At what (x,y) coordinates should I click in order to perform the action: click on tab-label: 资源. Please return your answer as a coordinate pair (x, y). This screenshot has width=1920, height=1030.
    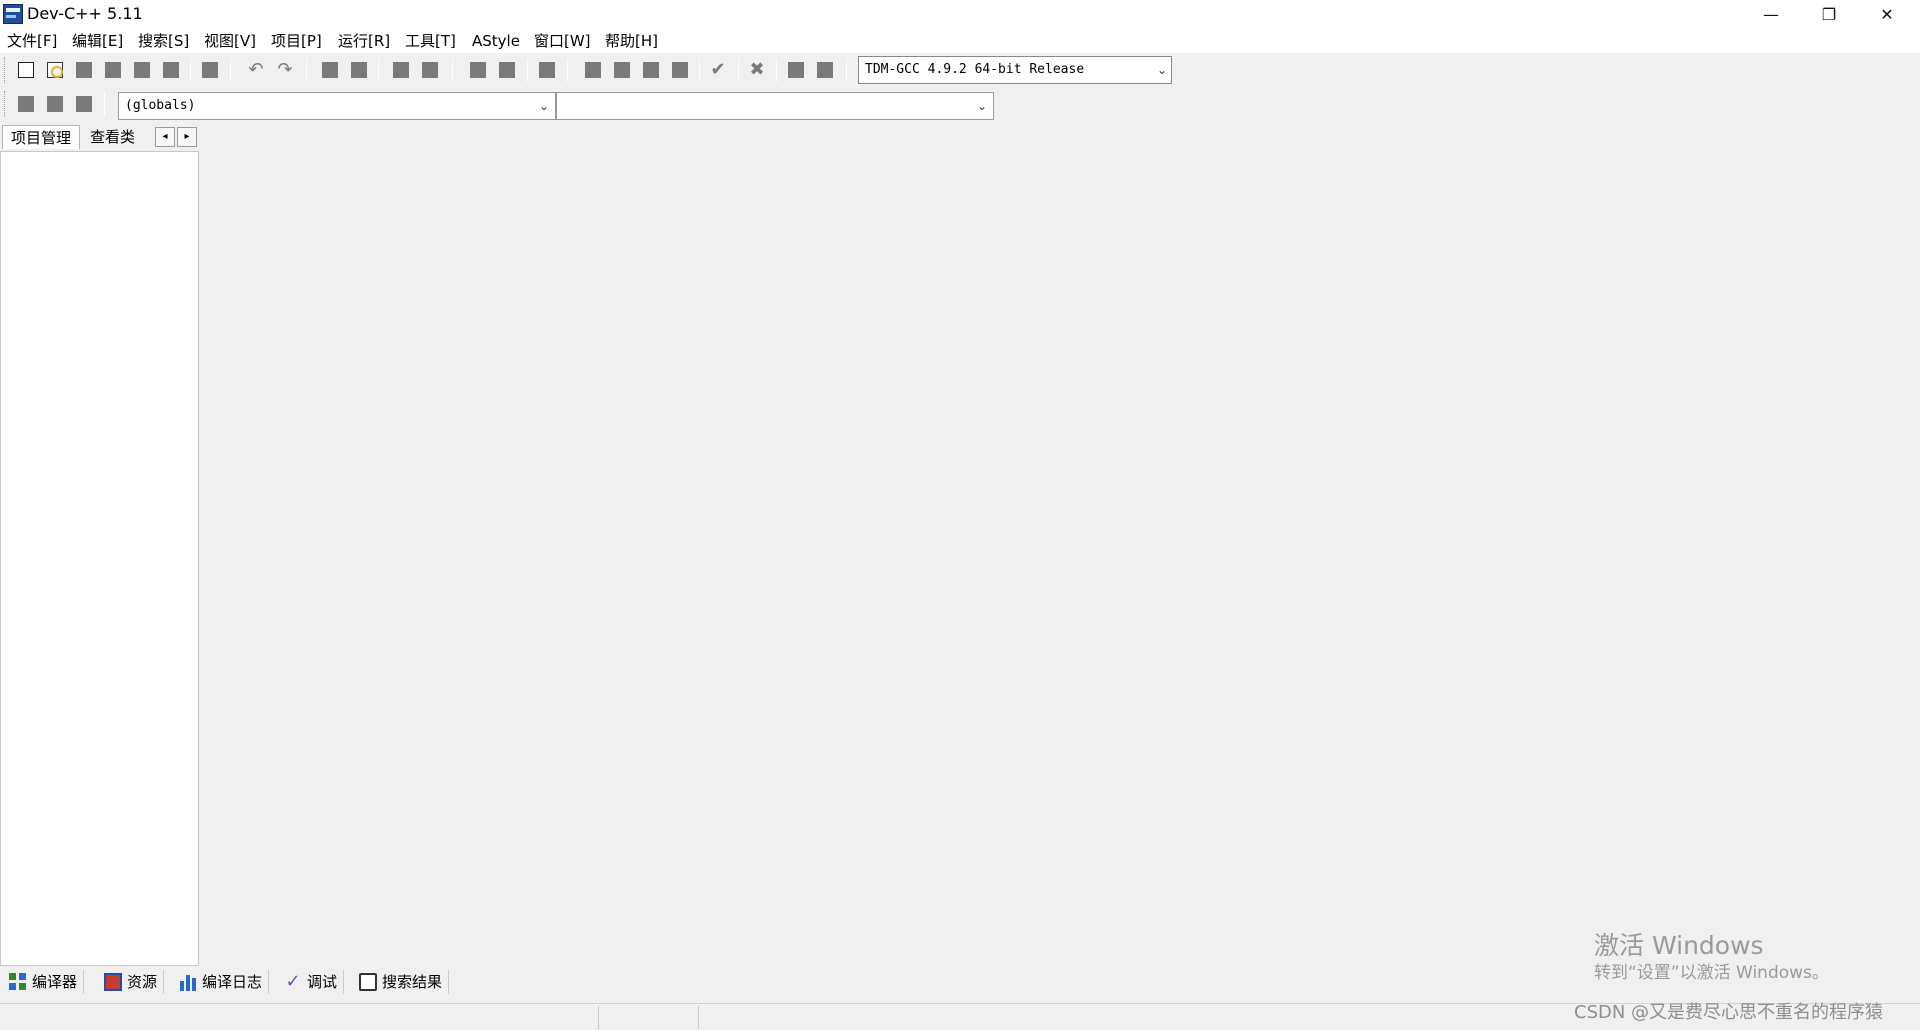
    Looking at the image, I should click on (142, 982).